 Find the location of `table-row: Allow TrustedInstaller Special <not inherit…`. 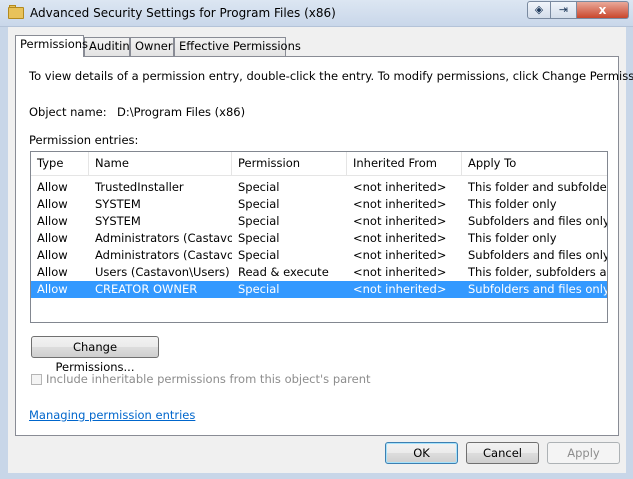

table-row: Allow TrustedInstaller Special <not inherit… is located at coordinates (319, 187).